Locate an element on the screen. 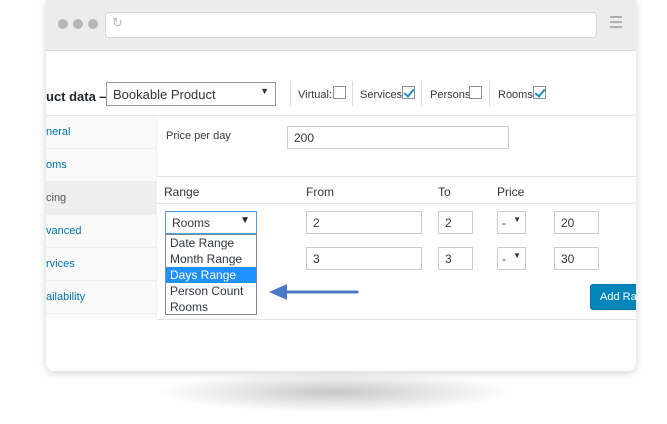 Image resolution: width=667 pixels, height=424 pixels. address-bar: ↻ is located at coordinates (351, 25).